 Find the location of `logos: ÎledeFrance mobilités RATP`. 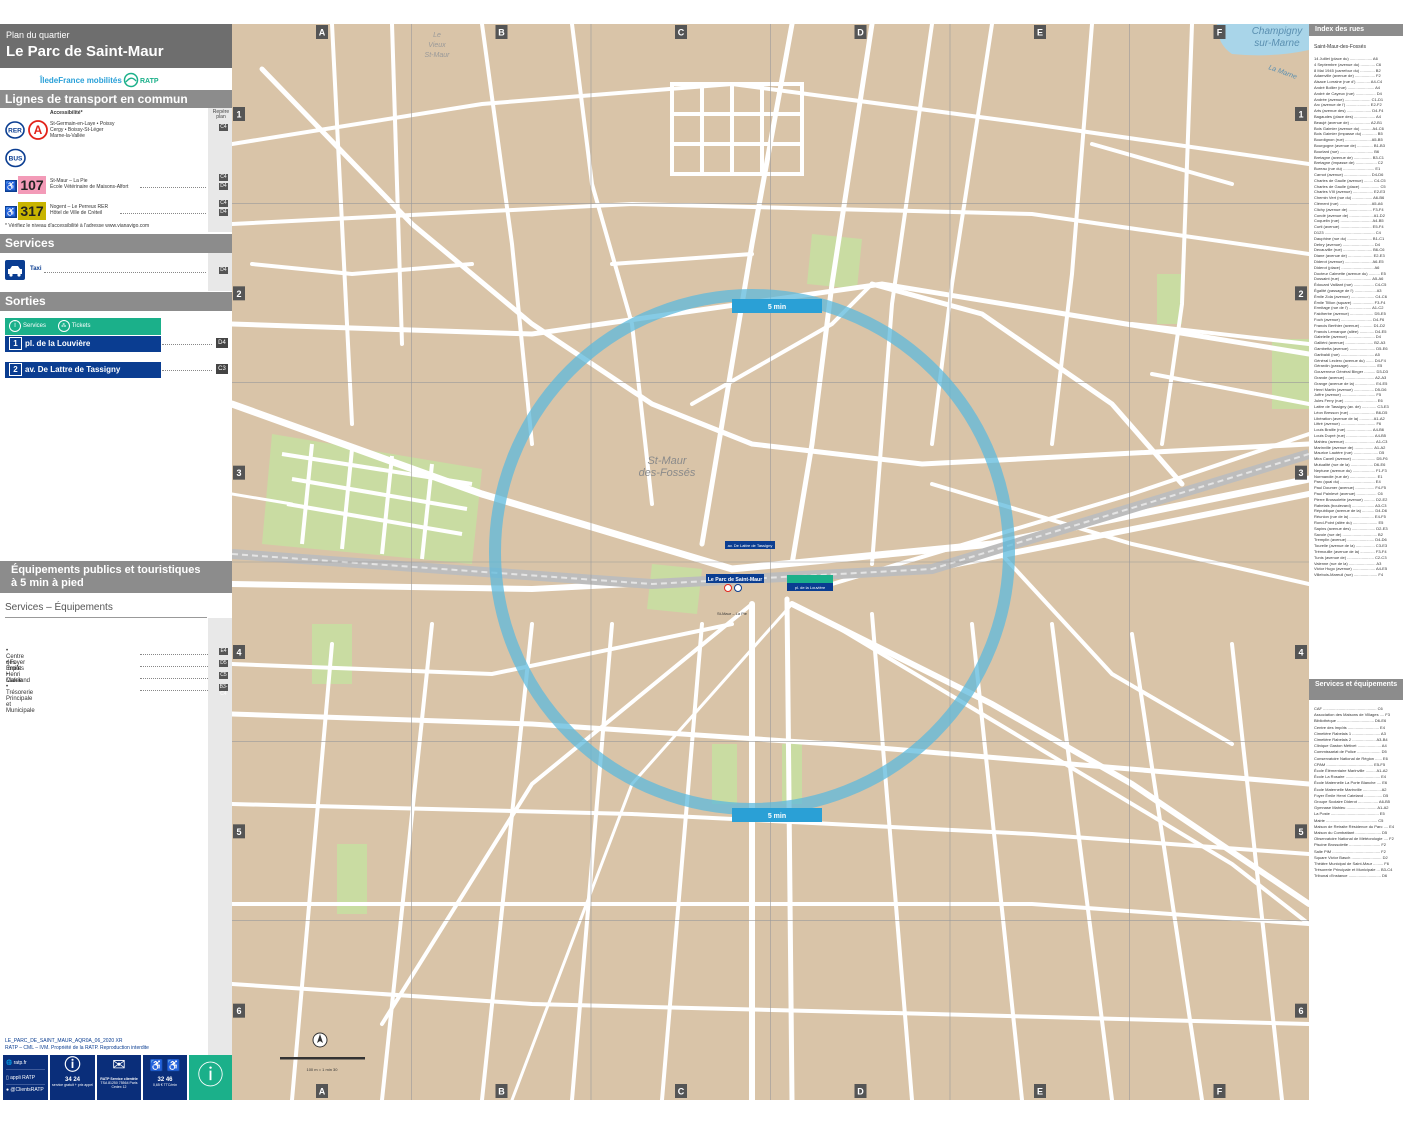

logos: ÎledeFrance mobilités RATP is located at coordinates (116, 82).